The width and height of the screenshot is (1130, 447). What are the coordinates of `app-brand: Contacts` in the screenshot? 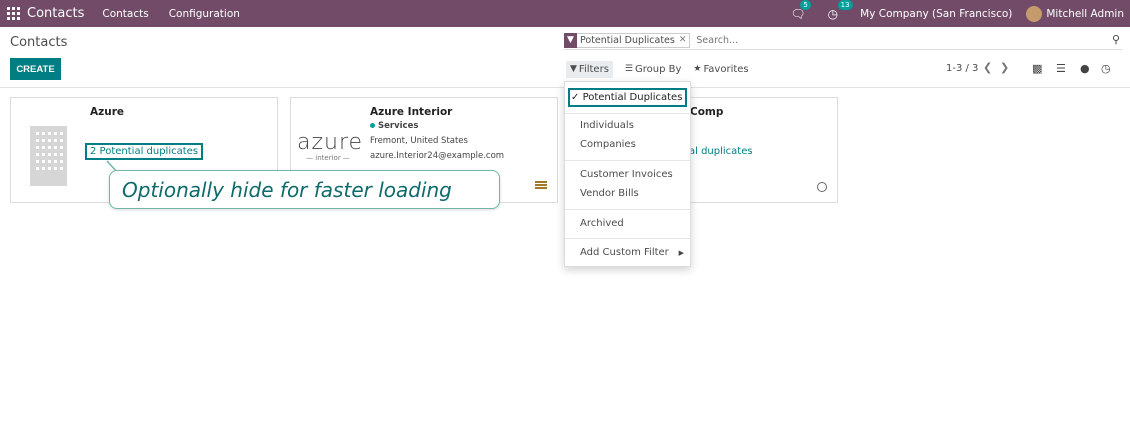 It's located at (55, 13).